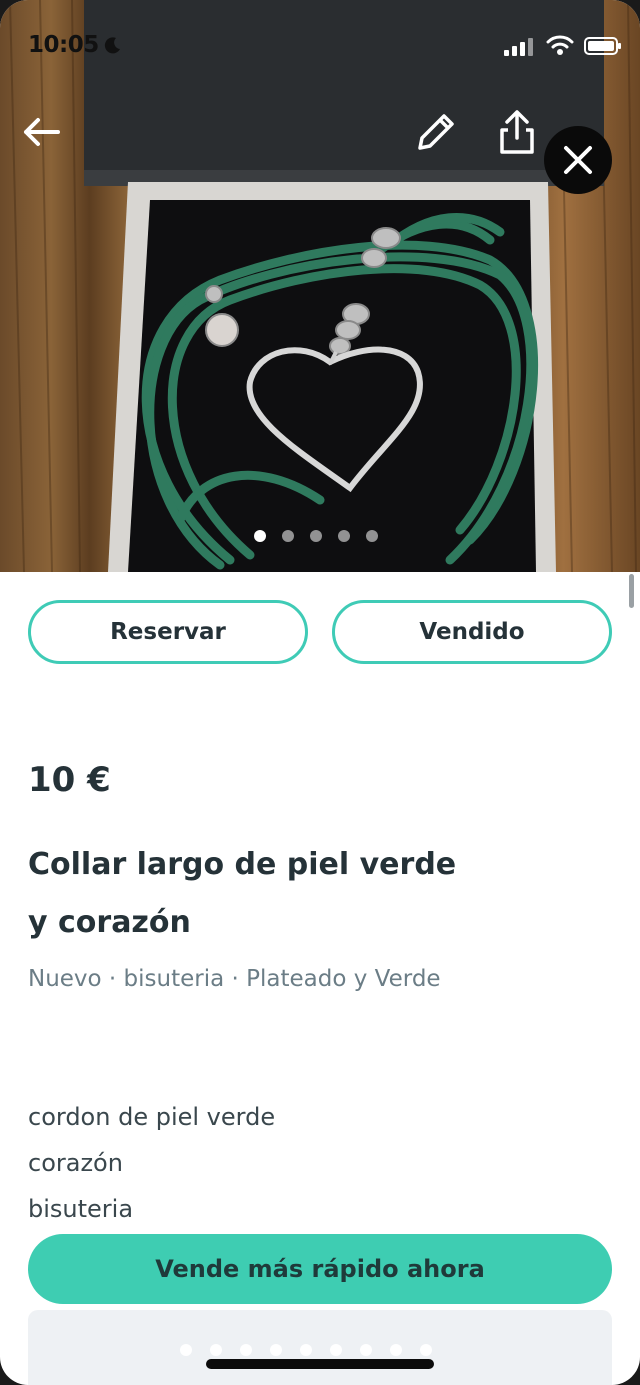 The image size is (640, 1385). Describe the element at coordinates (168, 632) in the screenshot. I see `reserve-button: Reservar` at that location.